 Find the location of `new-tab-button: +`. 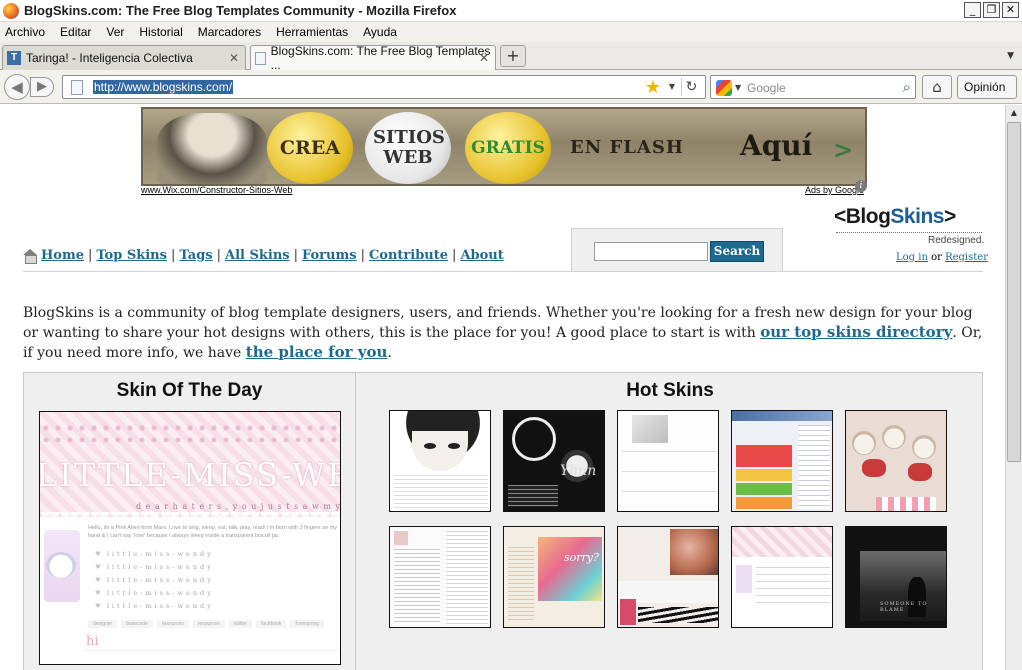

new-tab-button: + is located at coordinates (513, 56).